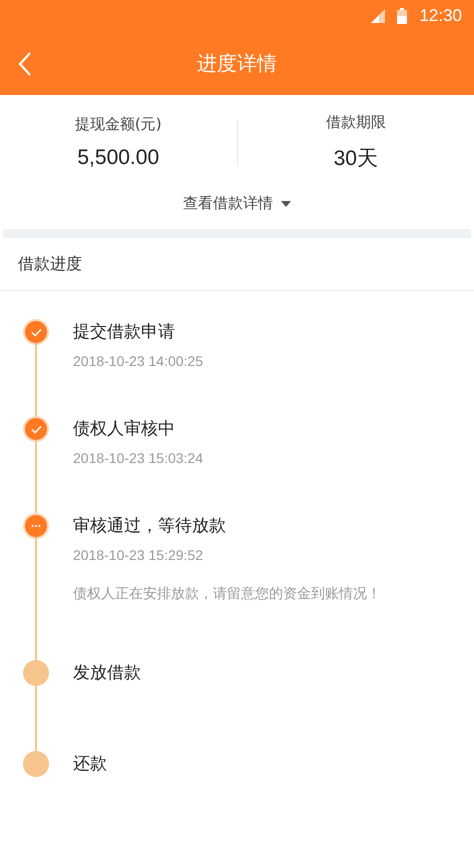 Image resolution: width=474 pixels, height=842 pixels. Describe the element at coordinates (237, 264) in the screenshot. I see `section-title: 借款进度` at that location.